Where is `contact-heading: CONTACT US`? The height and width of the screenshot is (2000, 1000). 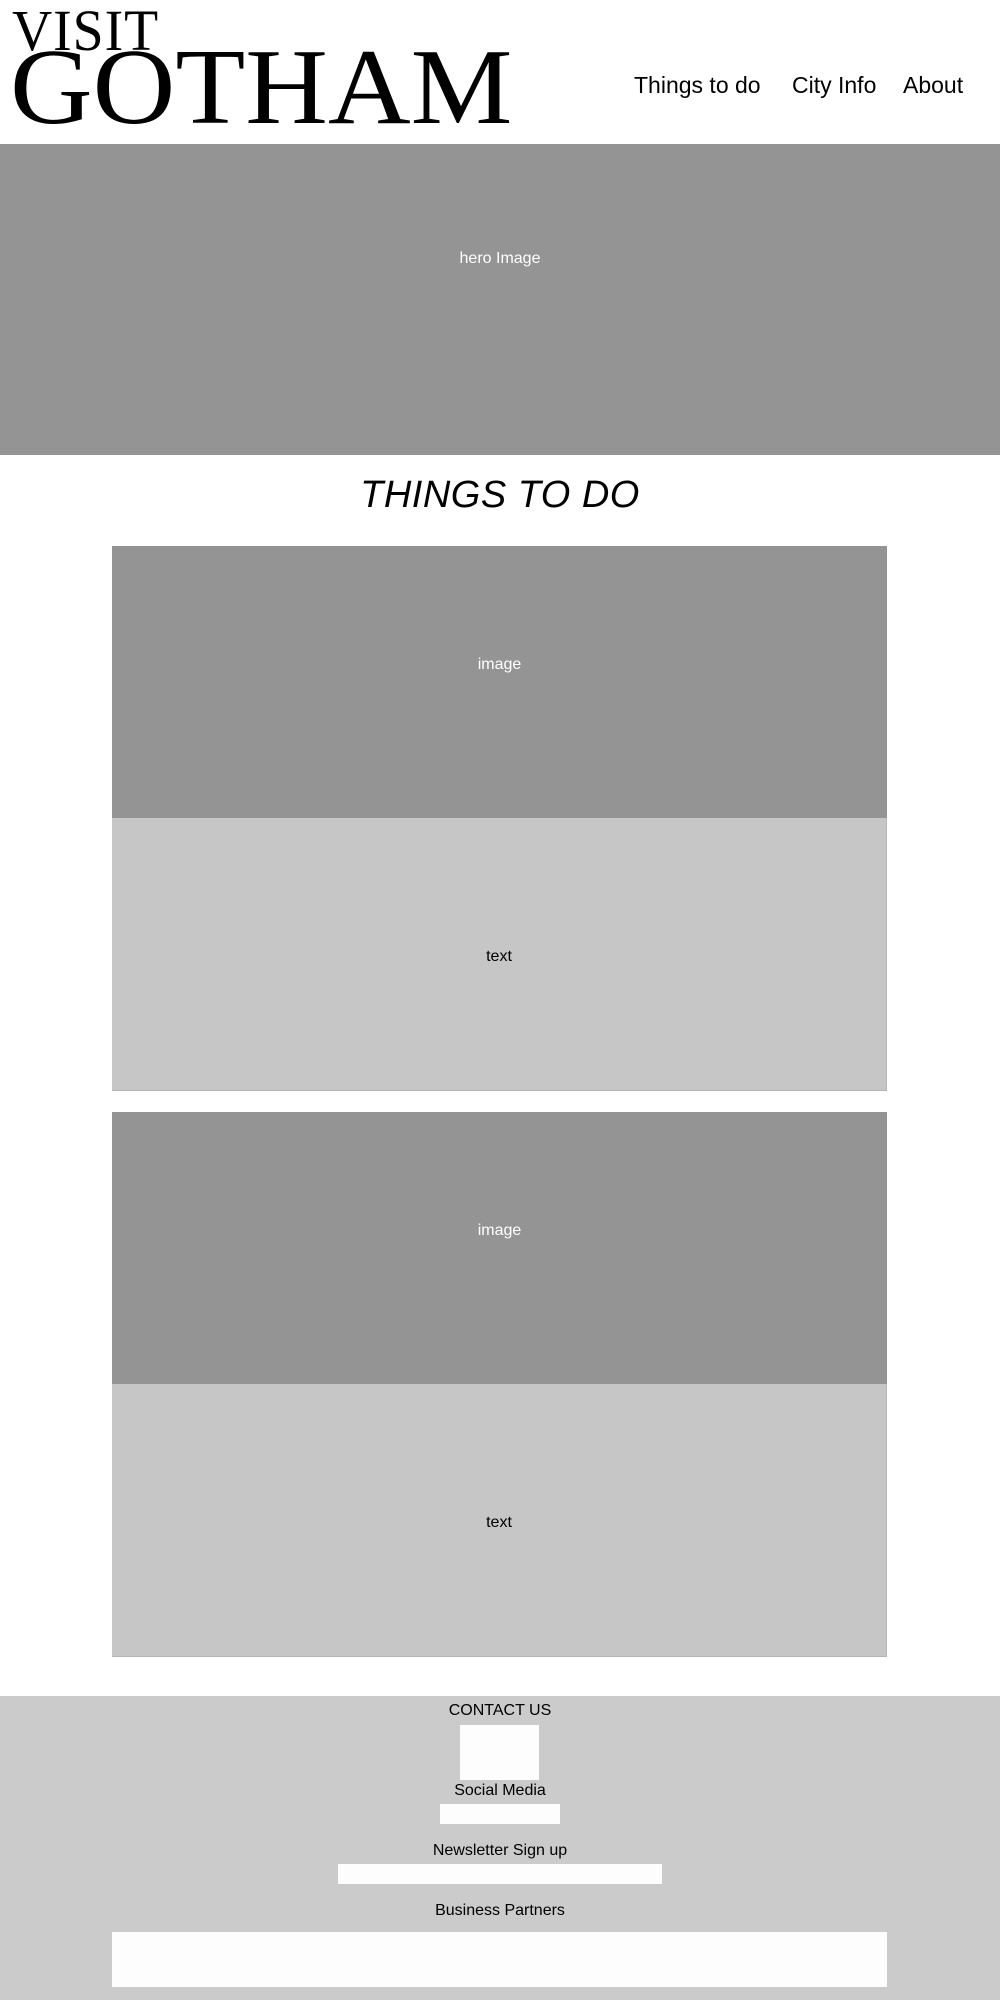 contact-heading: CONTACT US is located at coordinates (500, 1710).